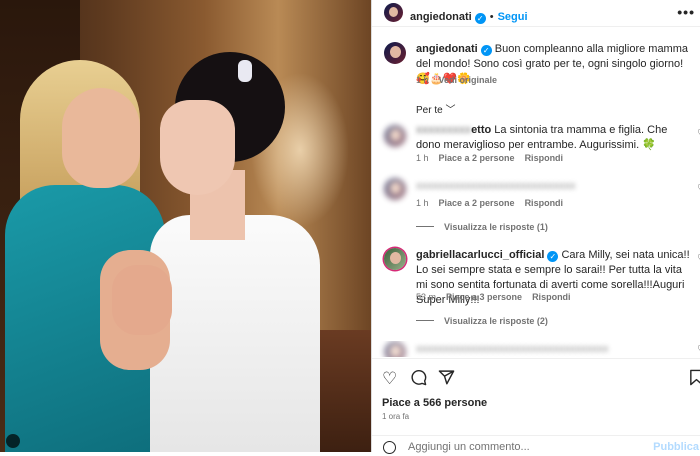  I want to click on view-replies-button: Visualizza le risposte (1), so click(482, 227).